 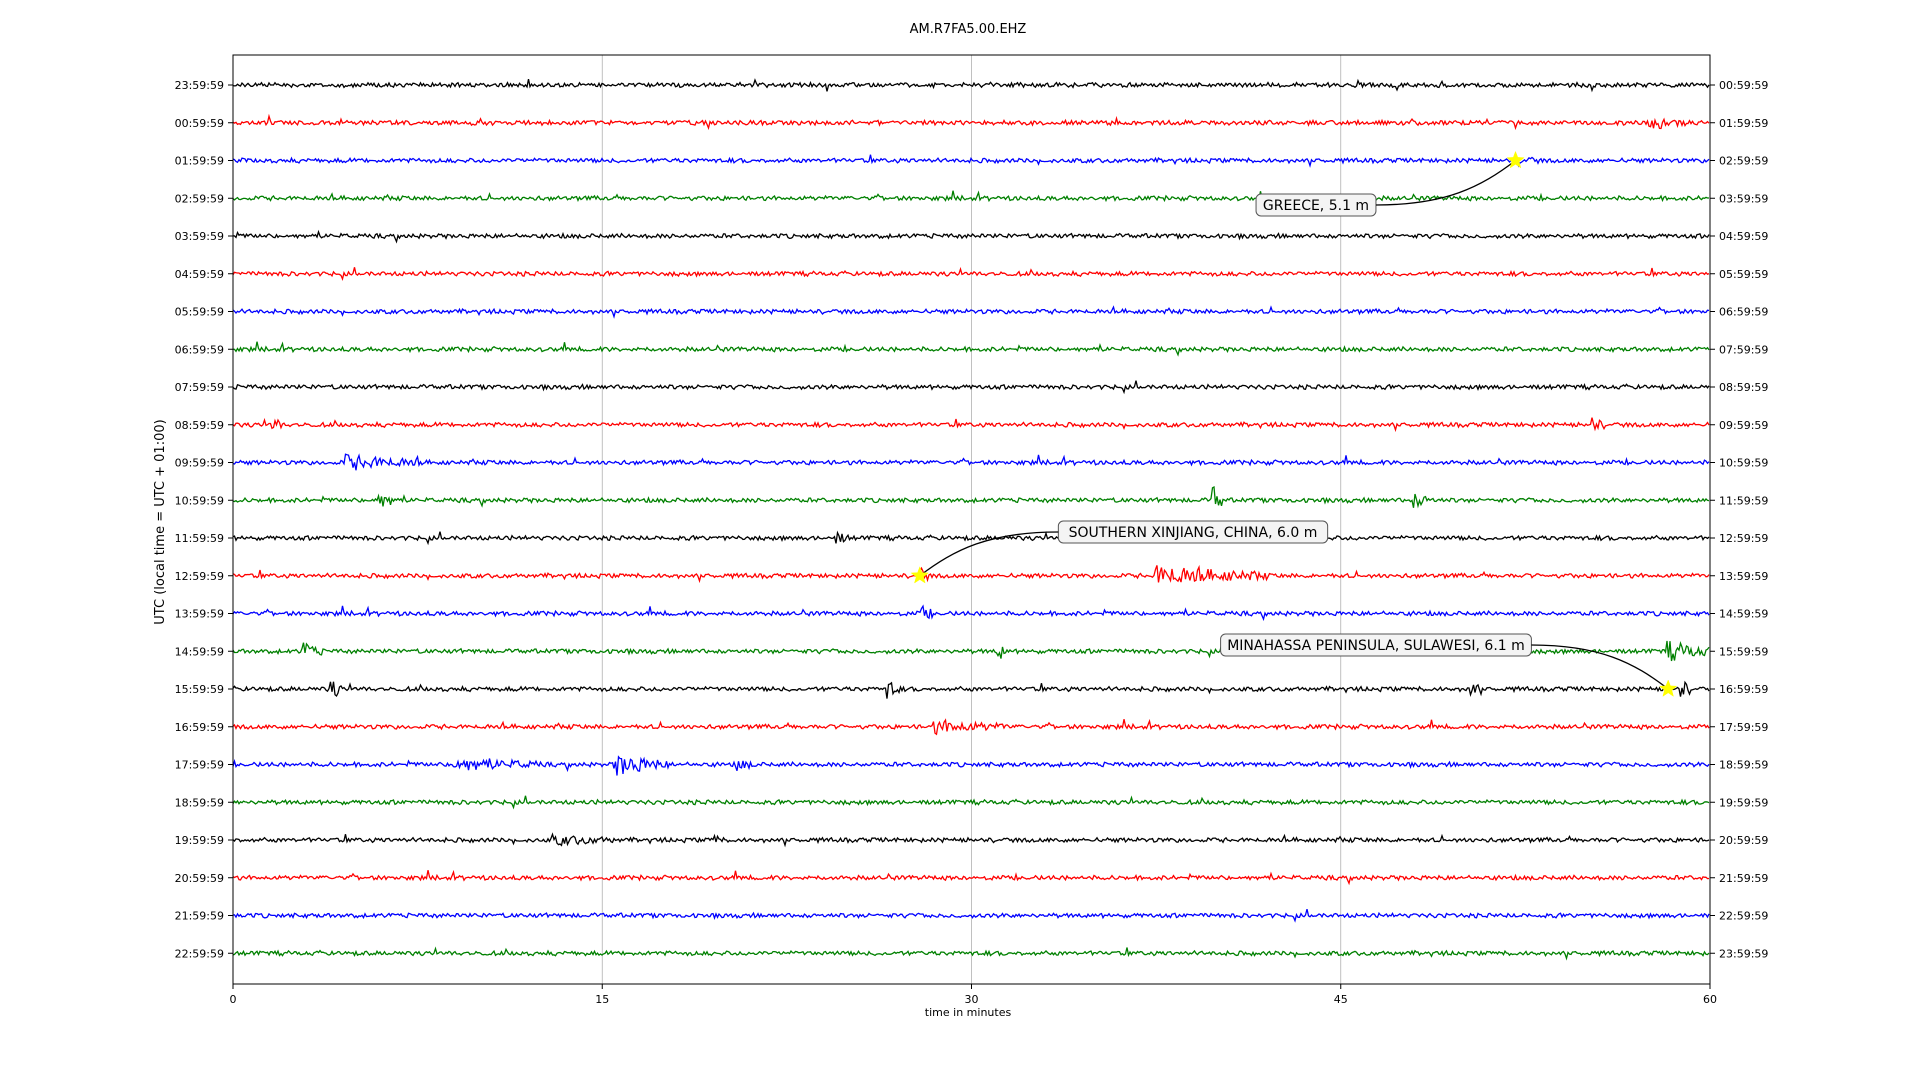 What do you see at coordinates (1743, 765) in the screenshot?
I see `right-row-label: 18:59:59` at bounding box center [1743, 765].